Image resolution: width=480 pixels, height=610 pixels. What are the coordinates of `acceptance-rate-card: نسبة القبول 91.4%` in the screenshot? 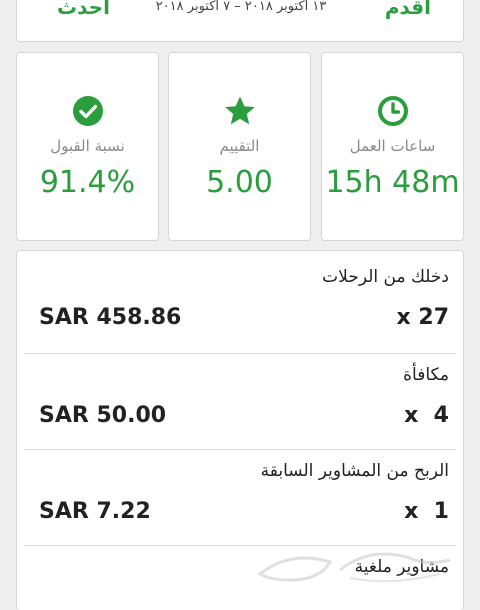 It's located at (87, 146).